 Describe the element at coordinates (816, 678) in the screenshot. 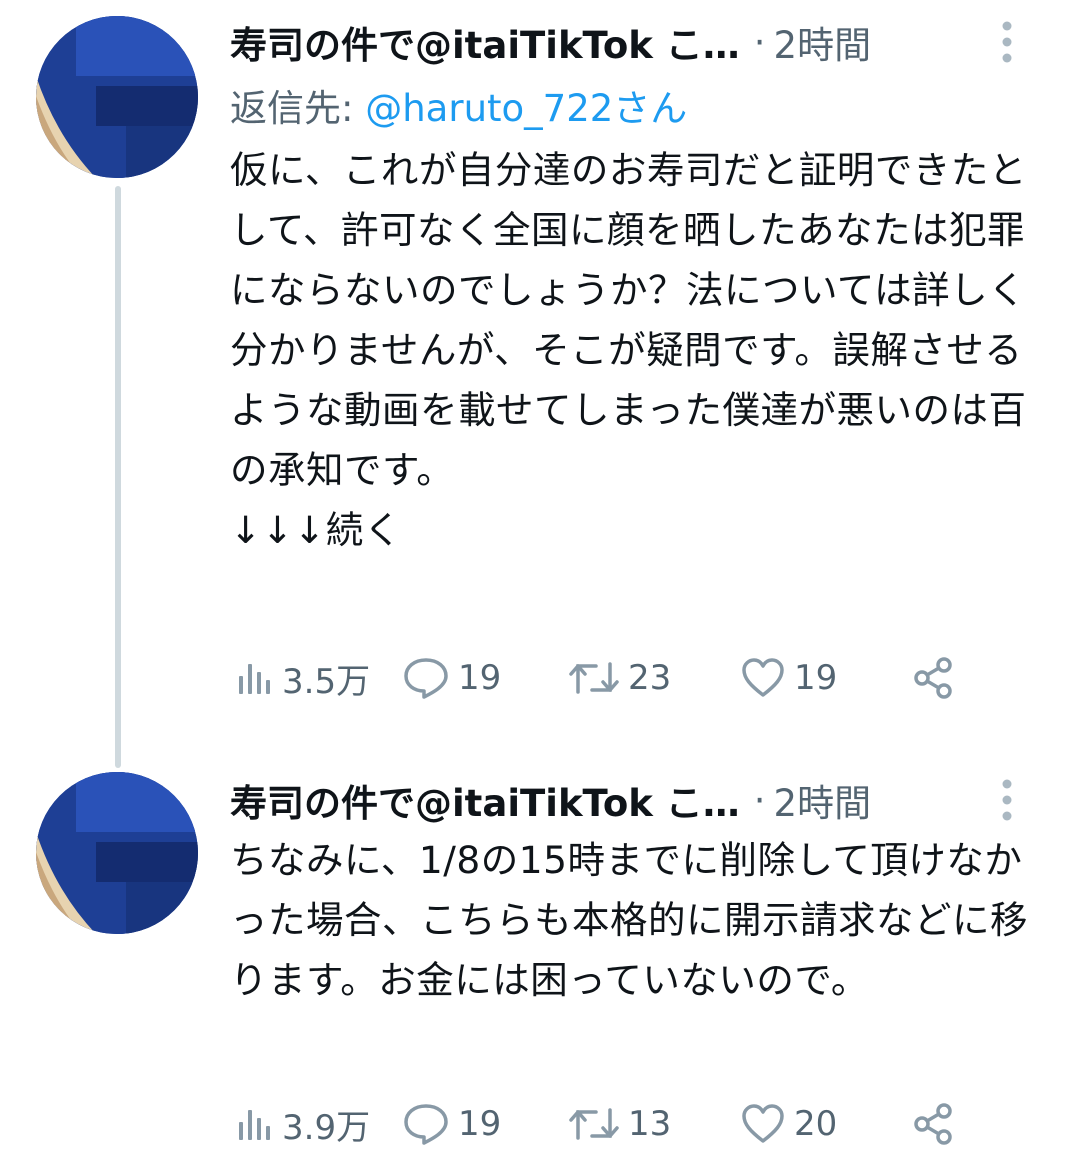

I see `like-count: 19` at that location.